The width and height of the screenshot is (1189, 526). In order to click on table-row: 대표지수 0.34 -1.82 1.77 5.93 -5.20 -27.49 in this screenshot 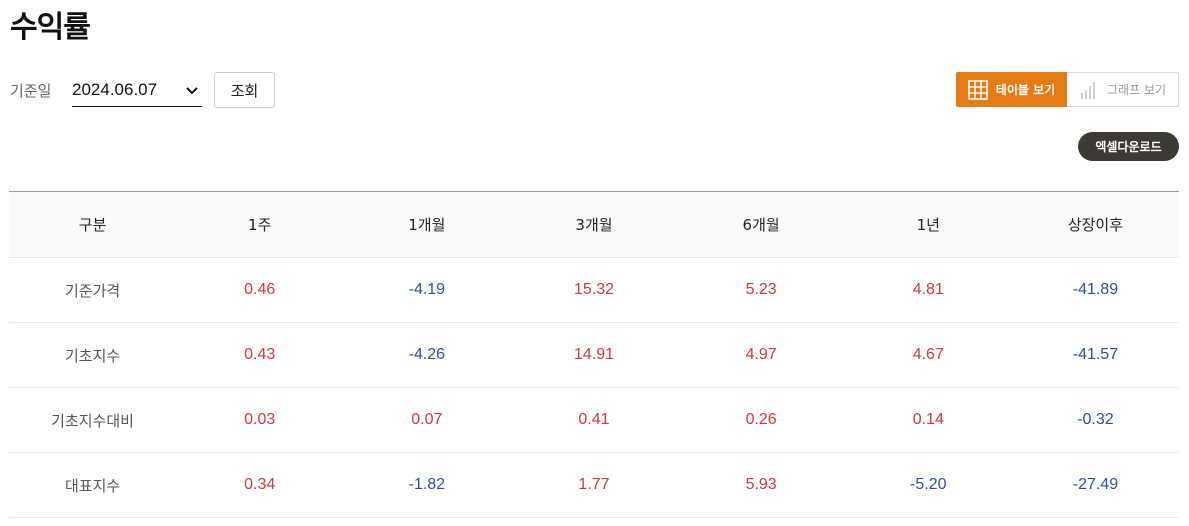, I will do `click(594, 485)`.